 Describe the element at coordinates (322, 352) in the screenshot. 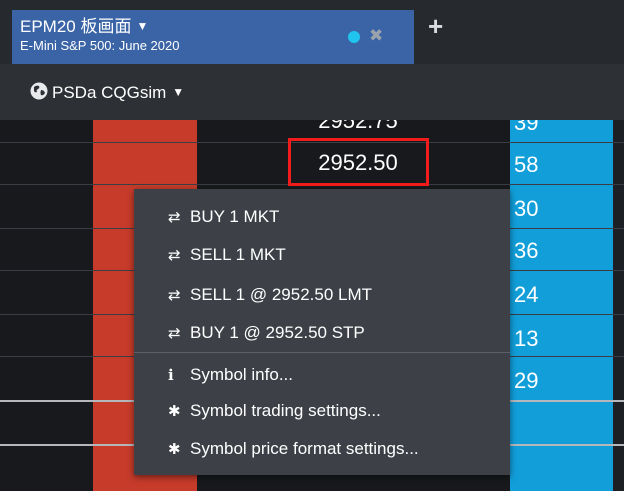

I see `menu-separator` at that location.